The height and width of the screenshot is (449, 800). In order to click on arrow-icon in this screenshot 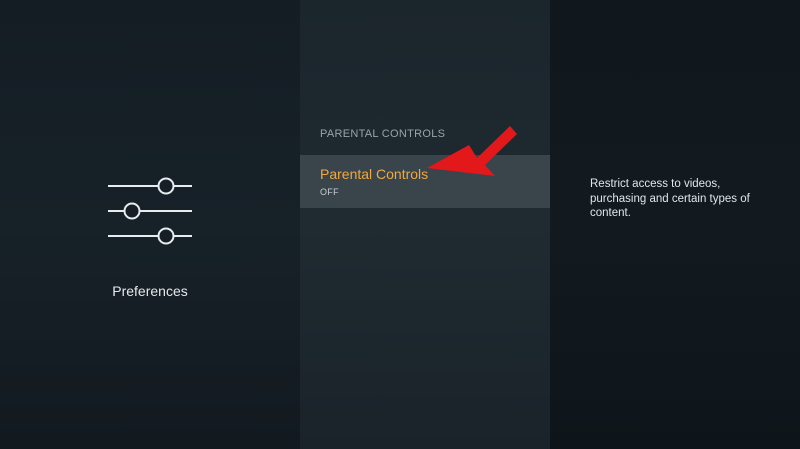, I will do `click(472, 151)`.